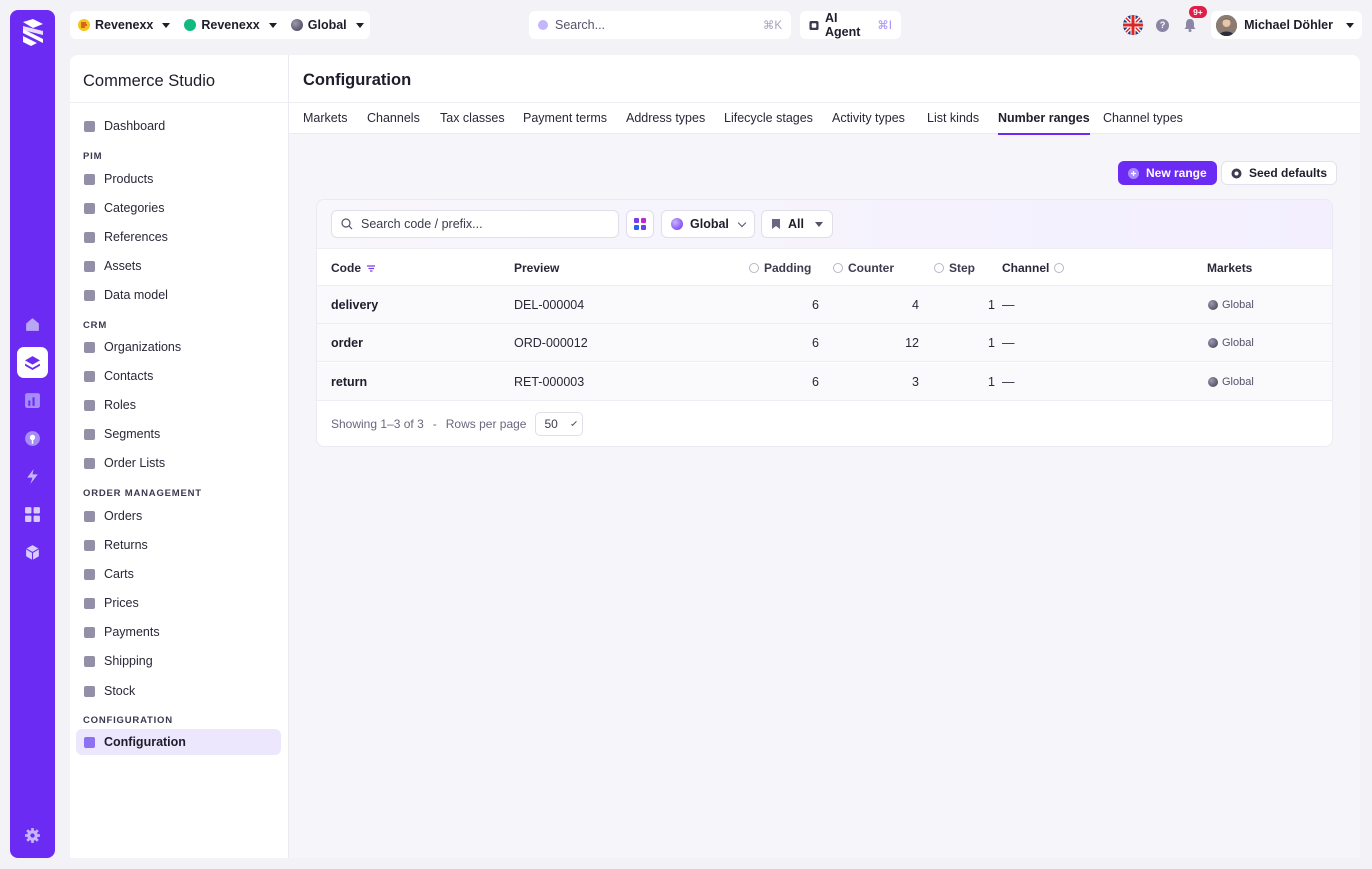 Image resolution: width=1372 pixels, height=869 pixels. What do you see at coordinates (89, 405) in the screenshot?
I see `shield-icon` at bounding box center [89, 405].